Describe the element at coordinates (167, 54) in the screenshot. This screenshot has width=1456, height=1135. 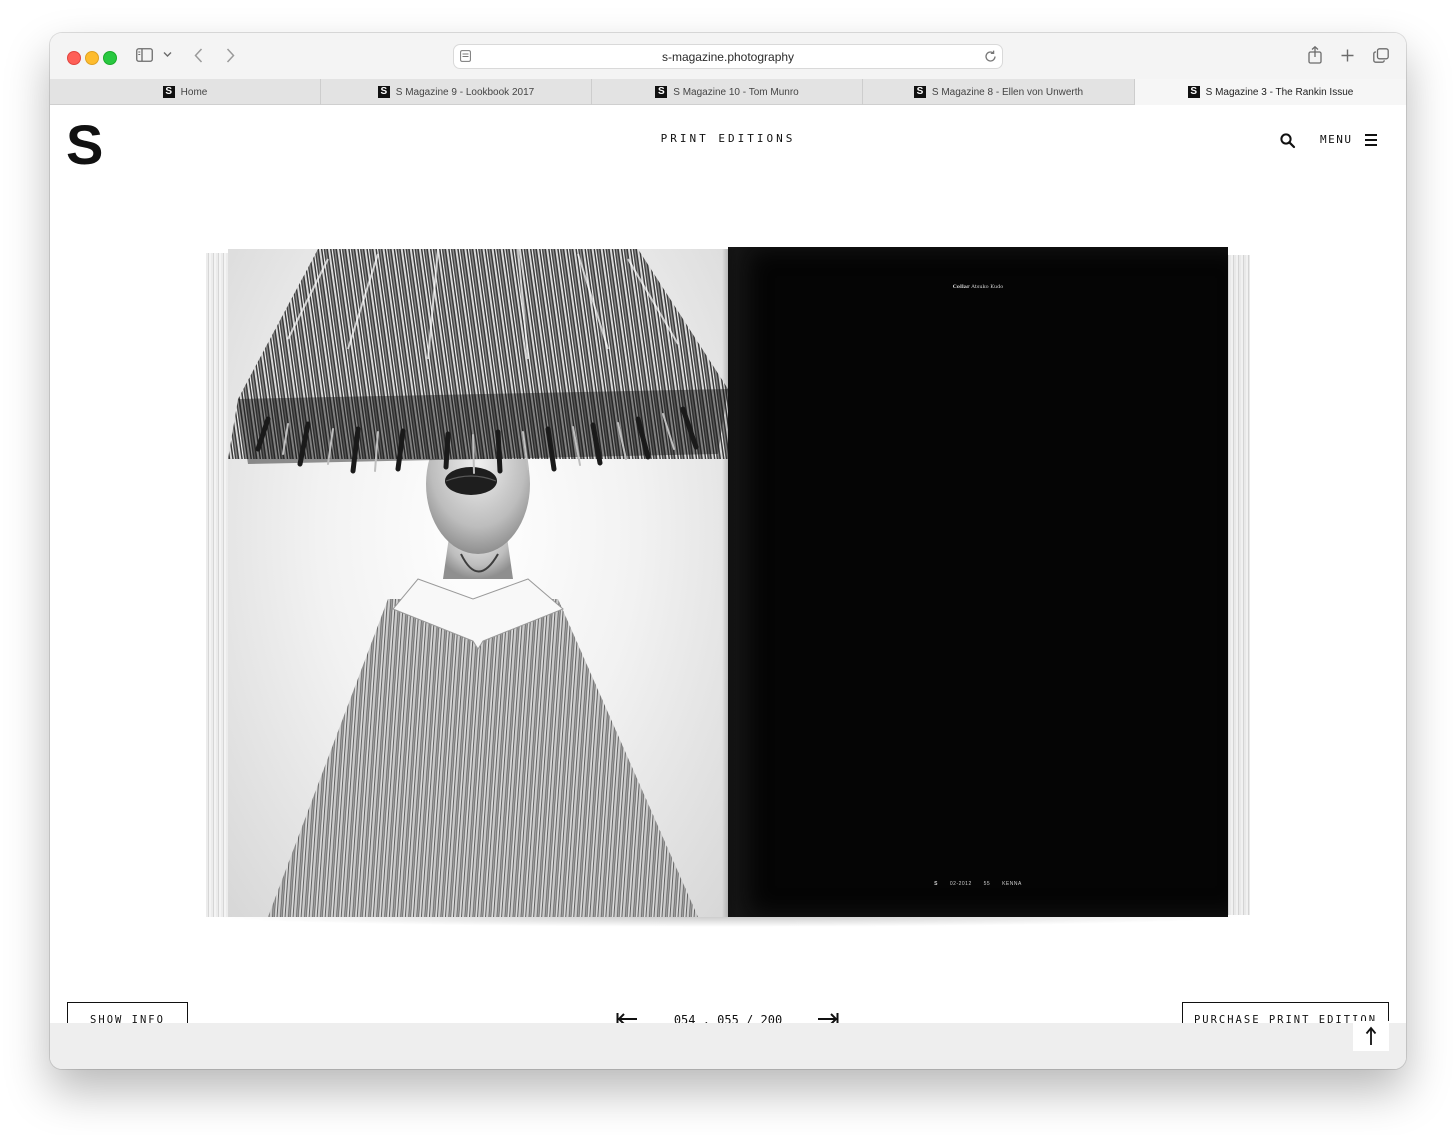
I see `chevron-down-icon` at that location.